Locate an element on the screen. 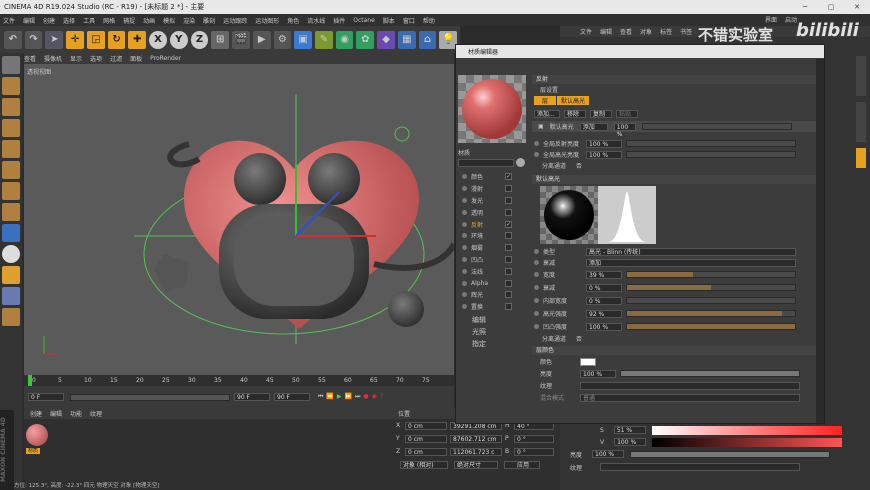 Image resolution: width=870 pixels, height=490 pixels. material-preview is located at coordinates (492, 109).